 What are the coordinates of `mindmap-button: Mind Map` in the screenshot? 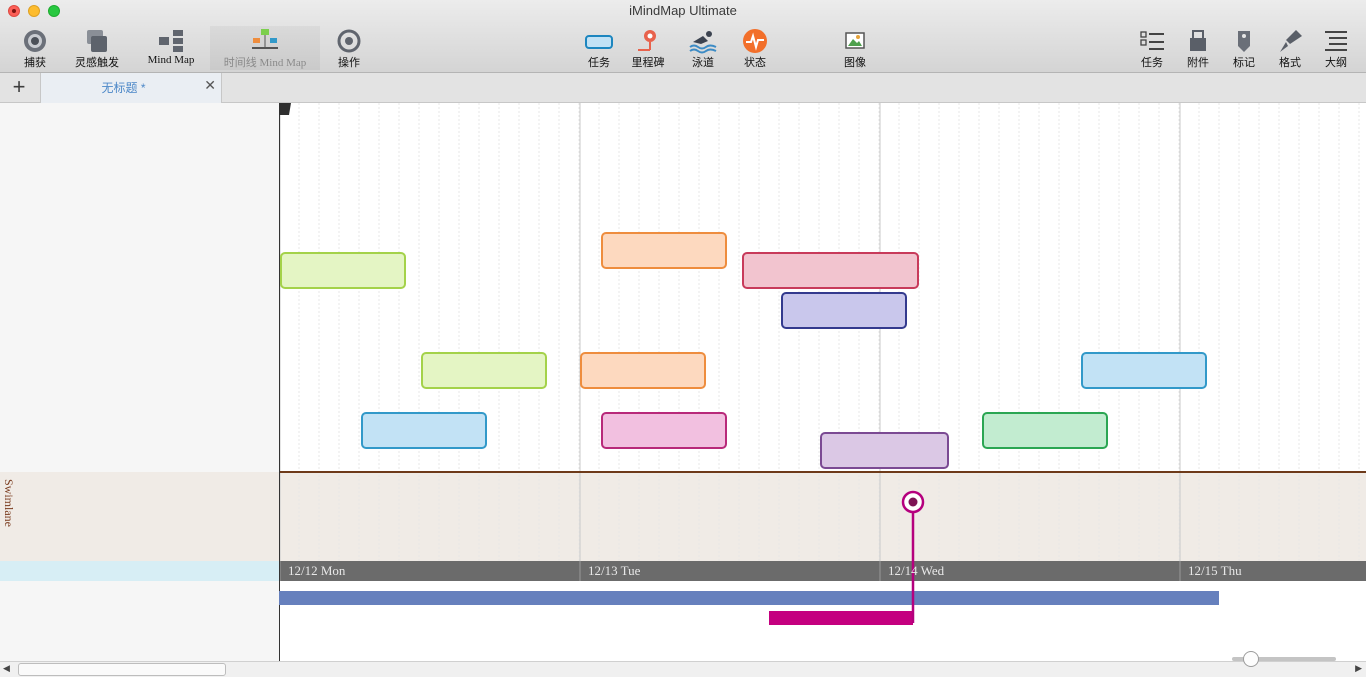 It's located at (171, 48).